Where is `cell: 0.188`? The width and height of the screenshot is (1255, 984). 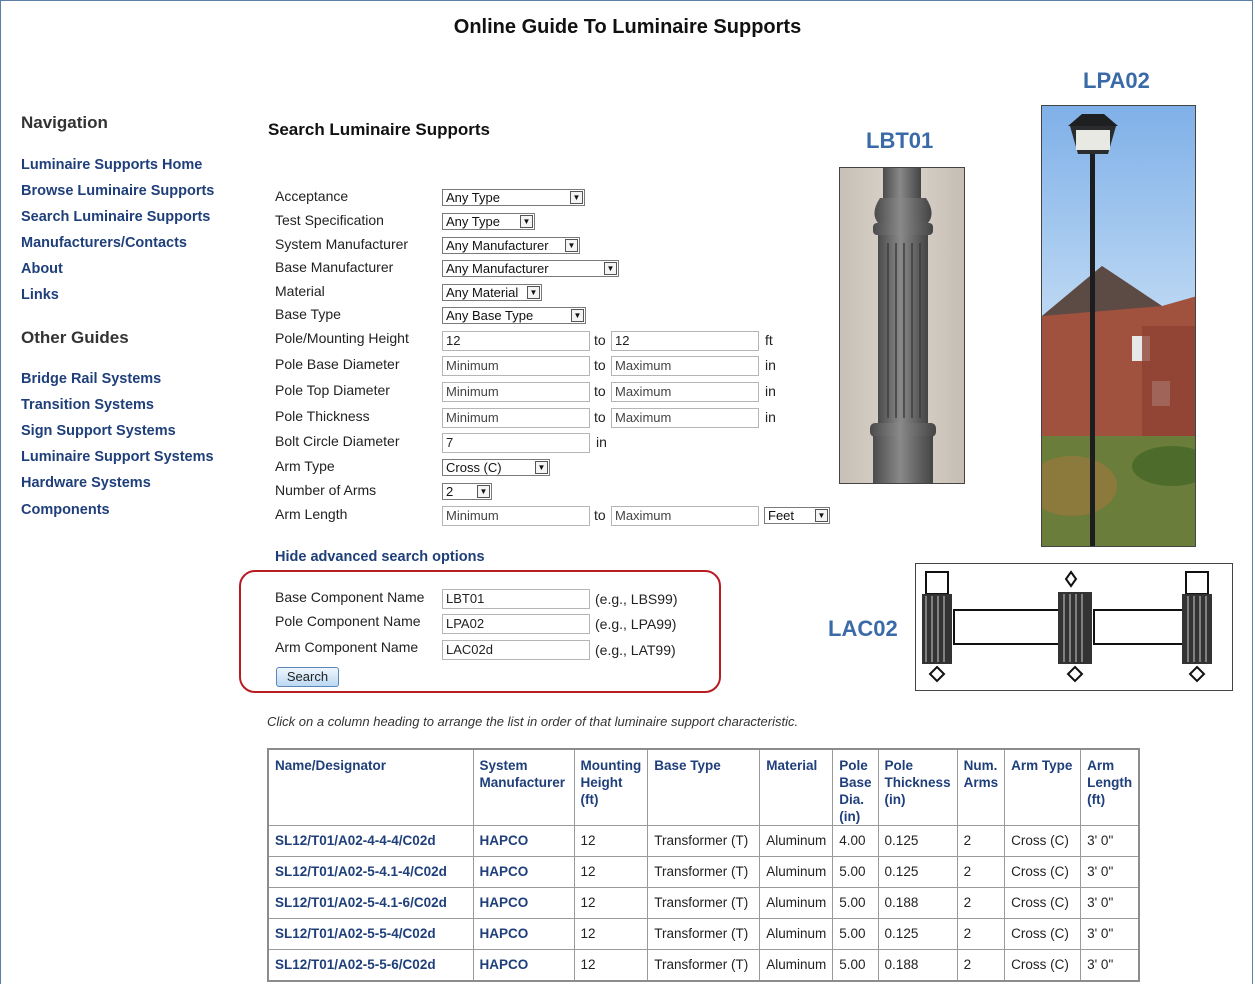 cell: 0.188 is located at coordinates (917, 903).